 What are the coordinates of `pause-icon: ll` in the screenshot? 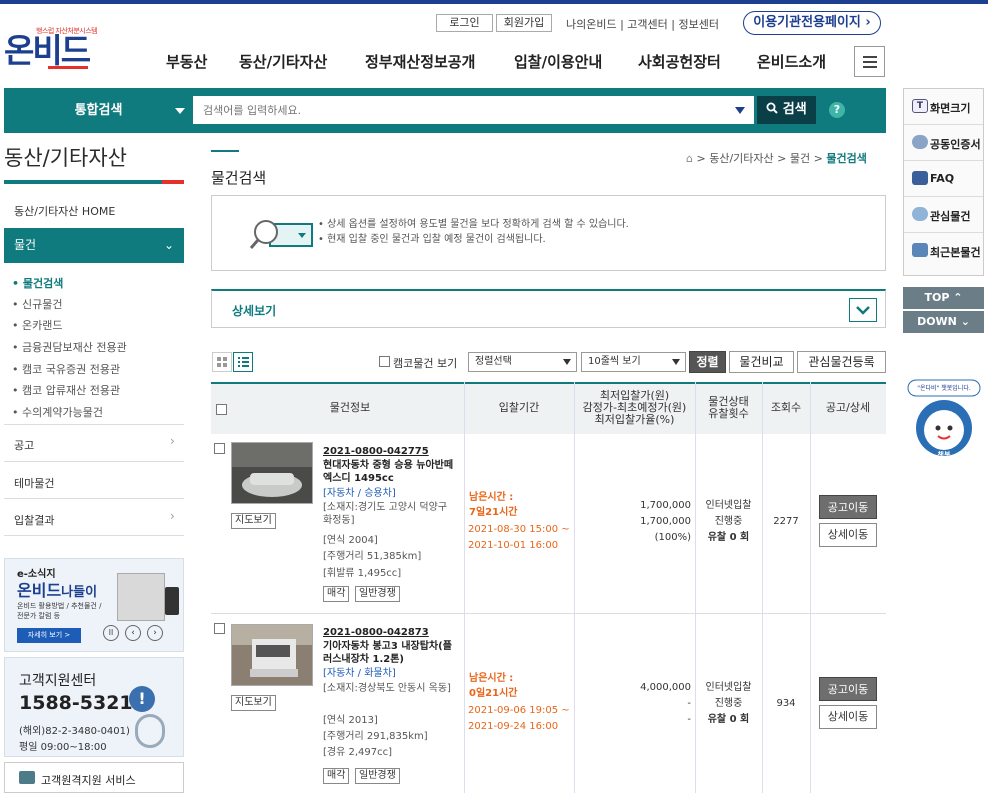 It's located at (111, 633).